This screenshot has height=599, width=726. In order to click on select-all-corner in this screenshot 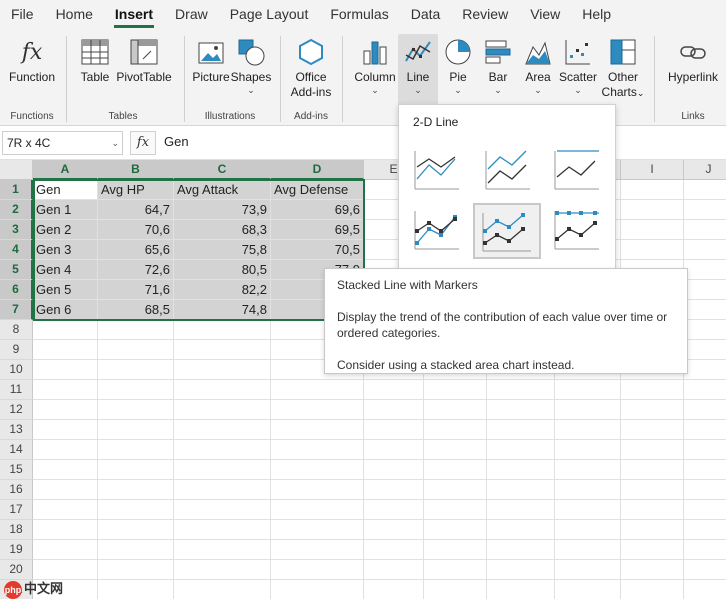, I will do `click(16, 170)`.